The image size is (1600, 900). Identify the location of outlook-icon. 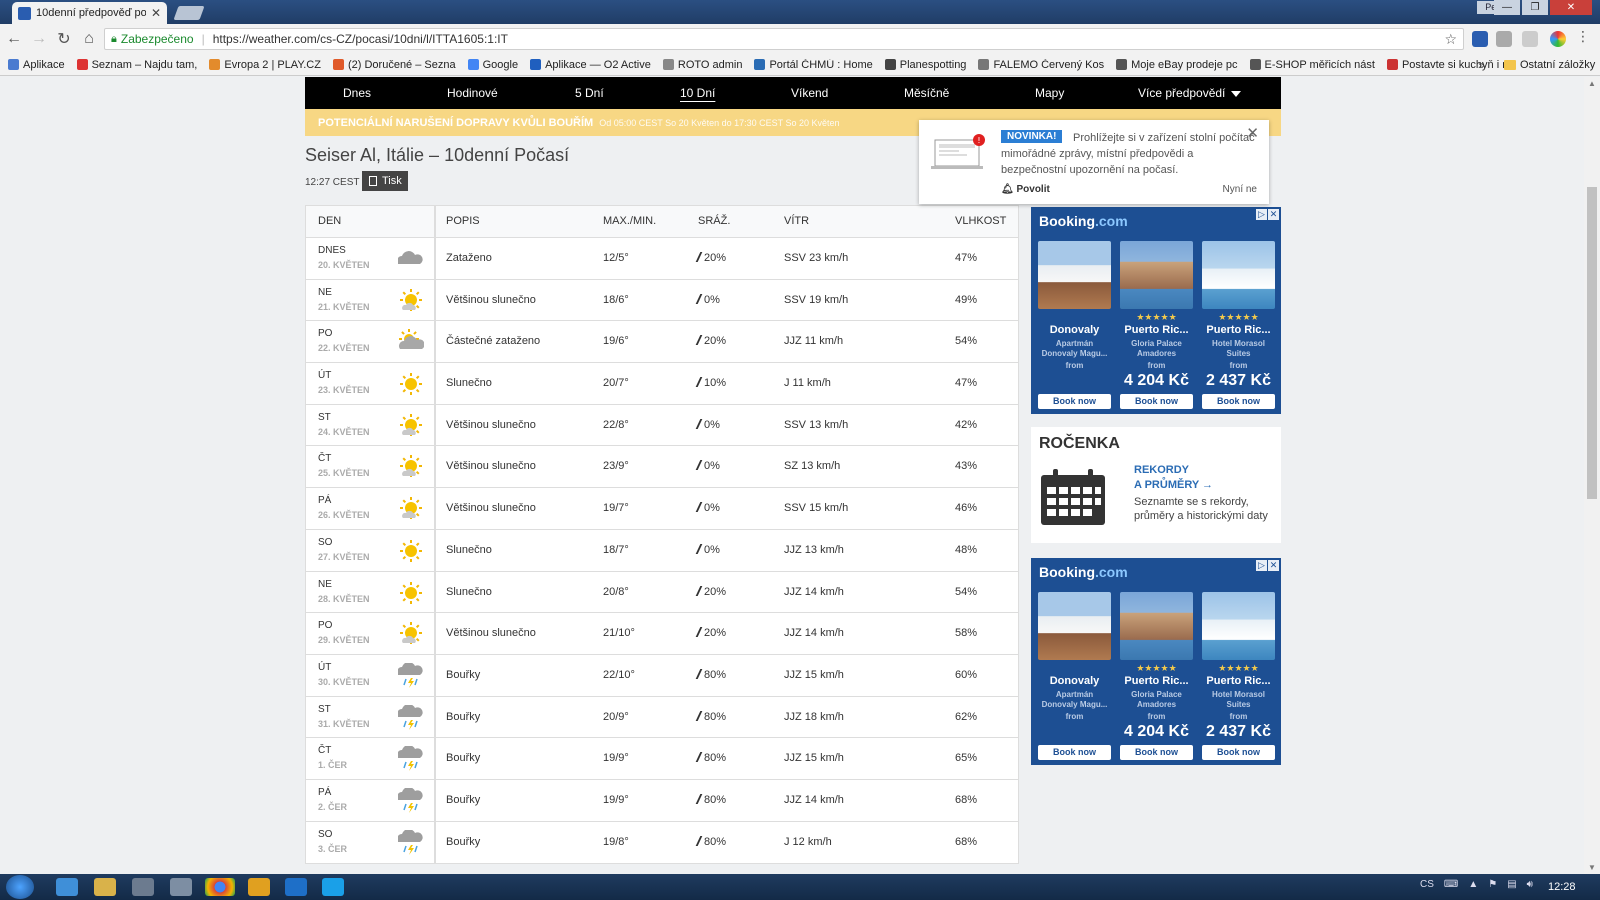
(296, 887).